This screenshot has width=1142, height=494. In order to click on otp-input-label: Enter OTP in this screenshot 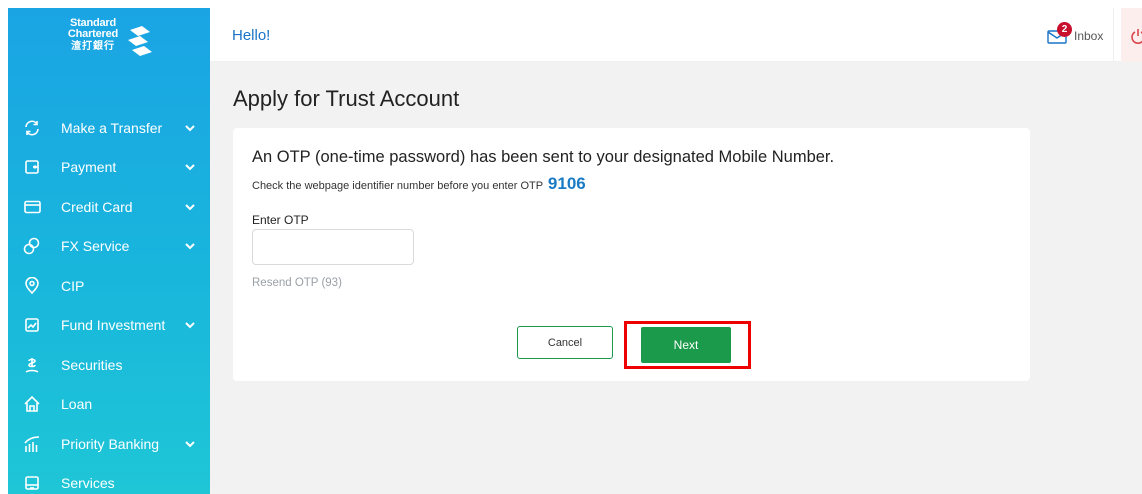, I will do `click(280, 220)`.